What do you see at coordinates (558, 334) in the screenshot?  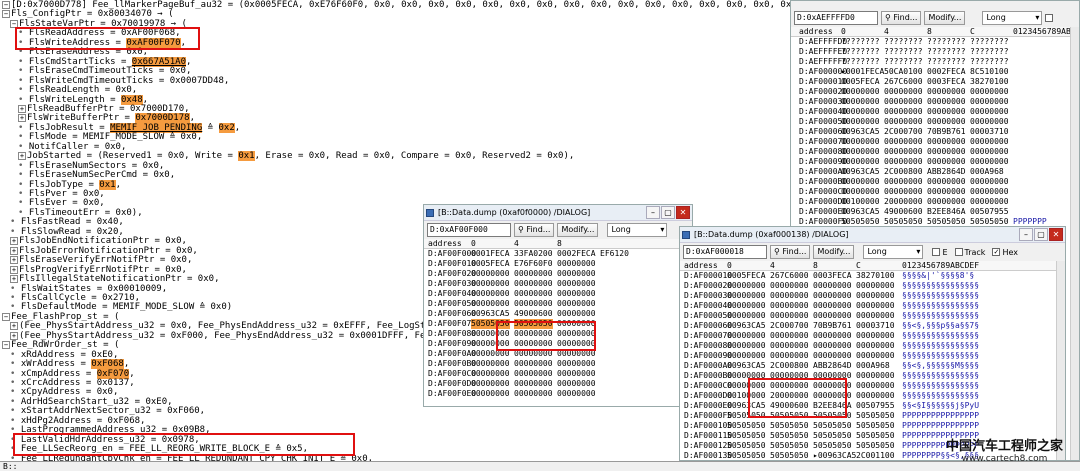 I see `memory-row: D:AF00F080 00000000 00000000 00000000` at bounding box center [558, 334].